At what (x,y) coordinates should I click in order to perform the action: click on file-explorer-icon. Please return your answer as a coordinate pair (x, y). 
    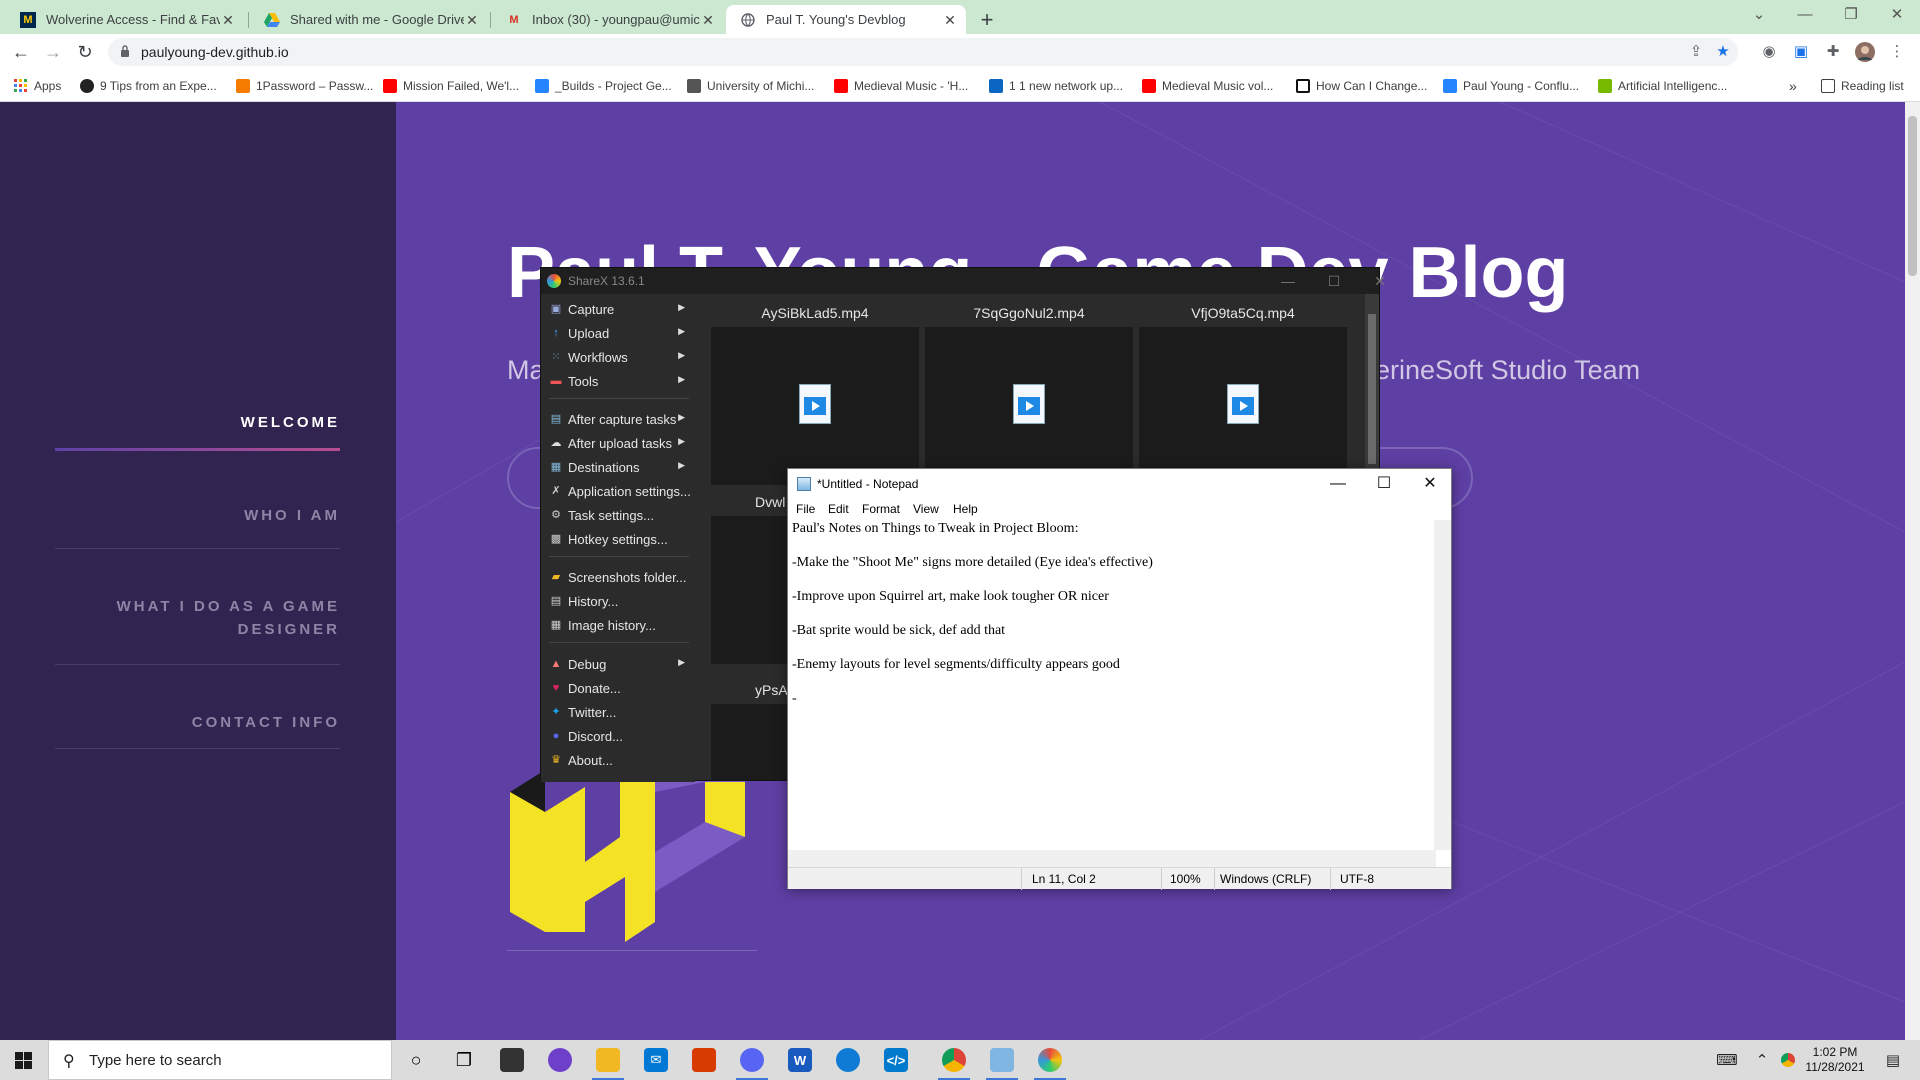
    Looking at the image, I should click on (608, 1060).